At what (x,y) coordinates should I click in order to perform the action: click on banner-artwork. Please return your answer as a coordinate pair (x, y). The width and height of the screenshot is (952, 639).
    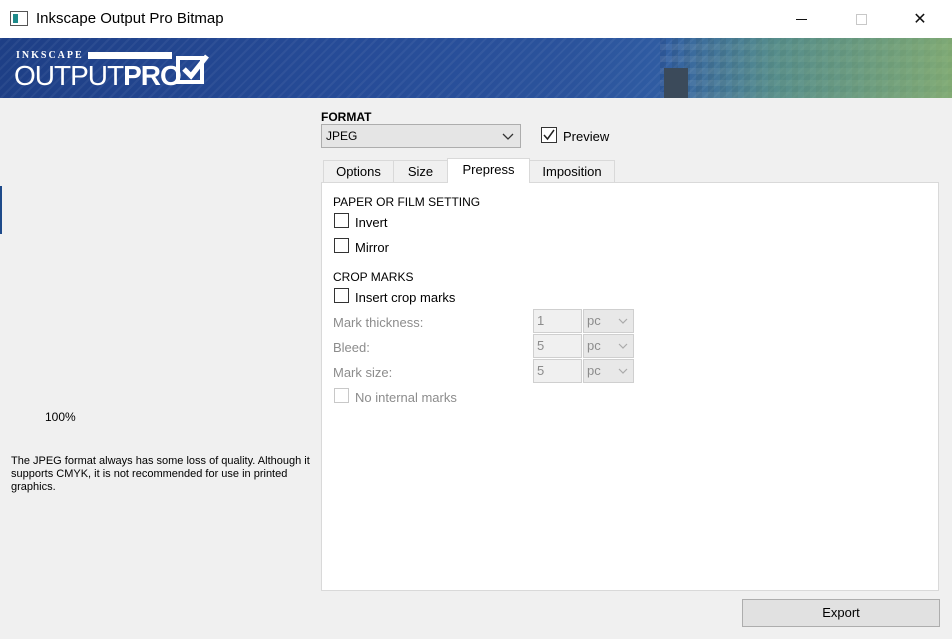
    Looking at the image, I should click on (806, 68).